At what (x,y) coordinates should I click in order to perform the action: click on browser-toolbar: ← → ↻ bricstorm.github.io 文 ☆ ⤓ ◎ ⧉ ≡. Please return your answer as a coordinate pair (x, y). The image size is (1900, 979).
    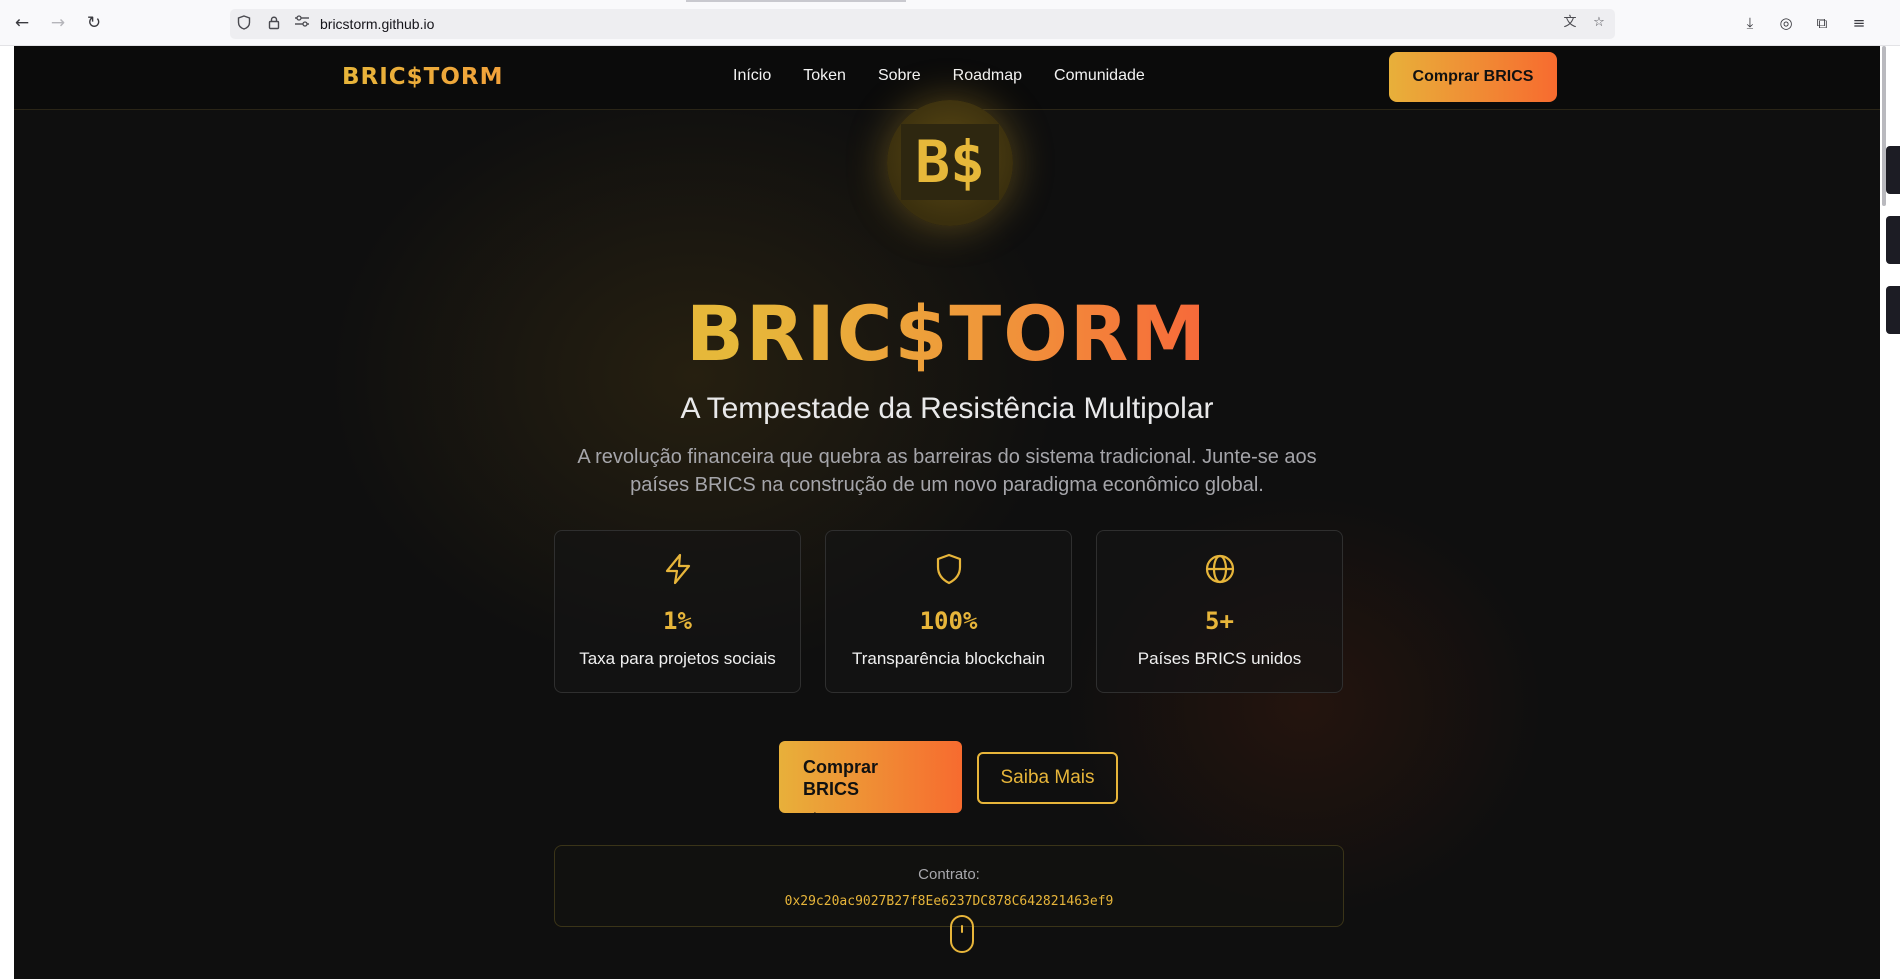
    Looking at the image, I should click on (950, 23).